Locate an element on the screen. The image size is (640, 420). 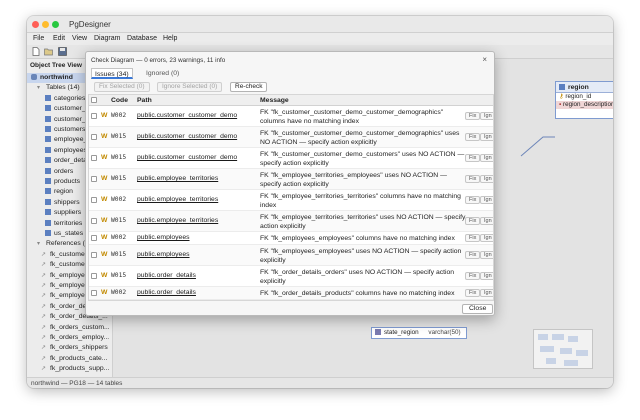
tree-item: categories is located at coordinates (65, 99).